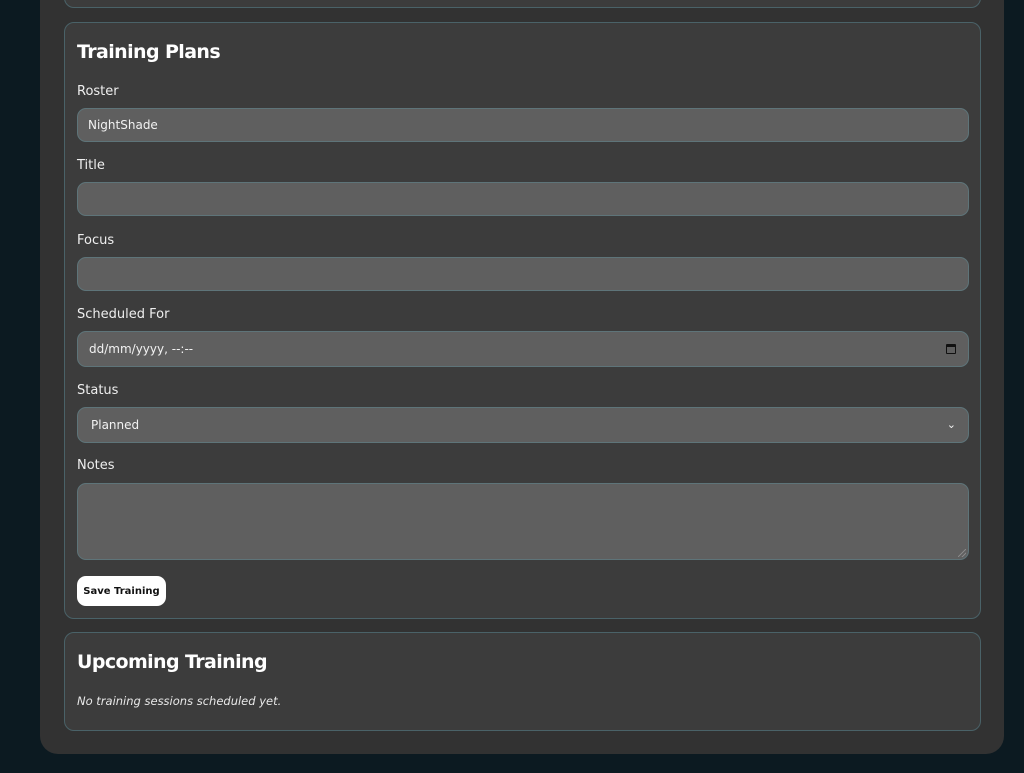  I want to click on save-training-button: Save Training, so click(121, 591).